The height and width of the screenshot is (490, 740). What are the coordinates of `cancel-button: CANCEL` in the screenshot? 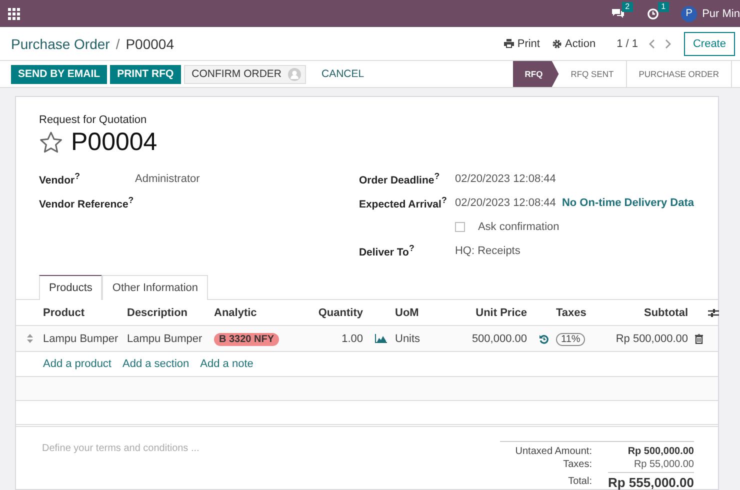 It's located at (343, 74).